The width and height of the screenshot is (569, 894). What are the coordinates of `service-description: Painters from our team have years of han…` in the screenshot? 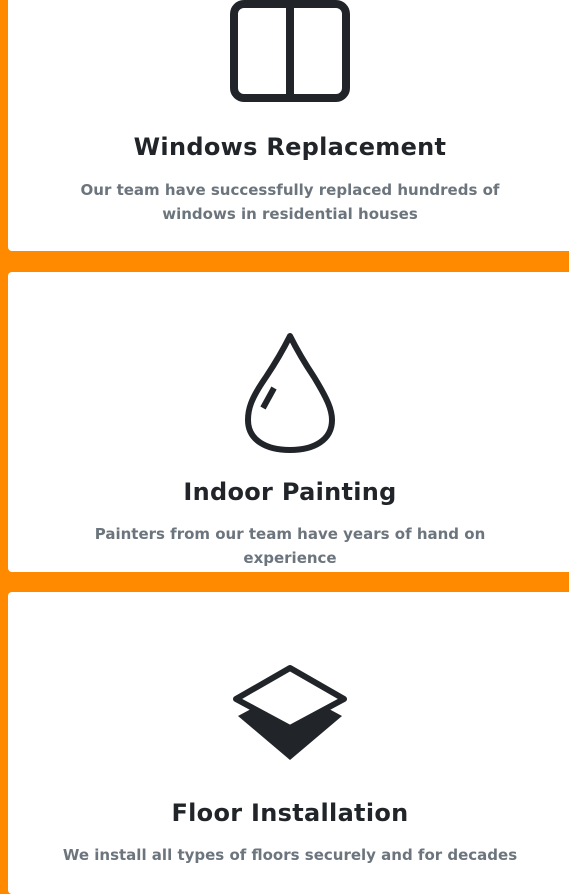 It's located at (290, 546).